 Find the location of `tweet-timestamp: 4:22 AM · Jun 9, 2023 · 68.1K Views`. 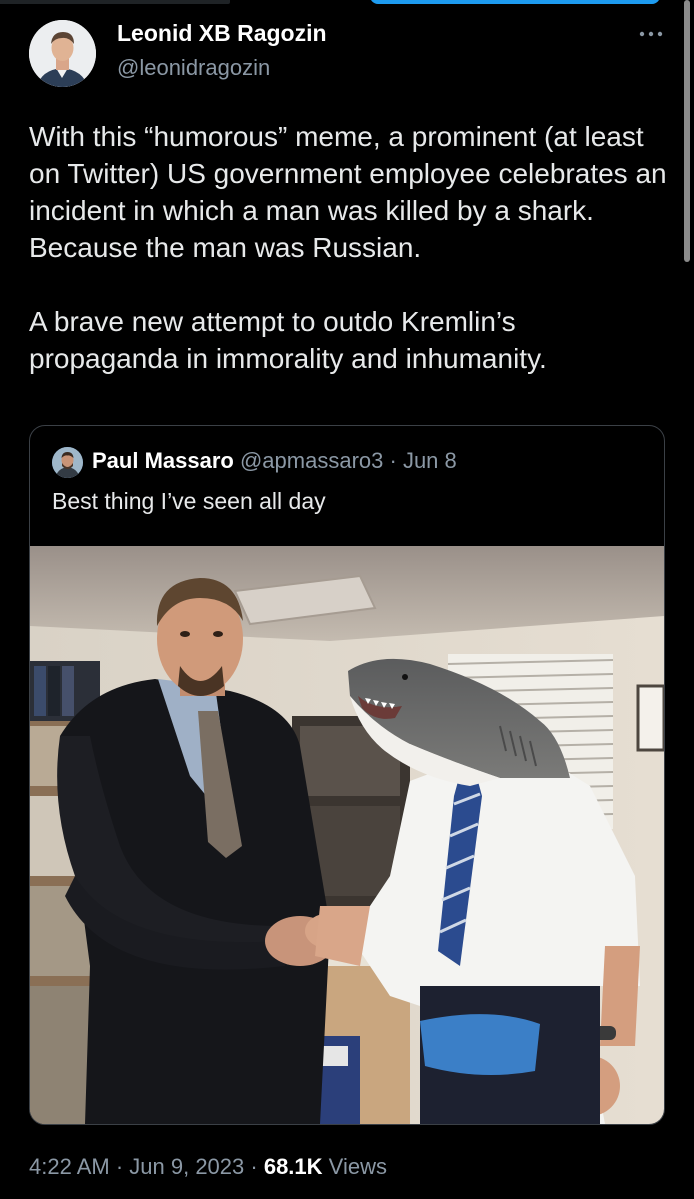

tweet-timestamp: 4:22 AM · Jun 9, 2023 · 68.1K Views is located at coordinates (208, 1167).